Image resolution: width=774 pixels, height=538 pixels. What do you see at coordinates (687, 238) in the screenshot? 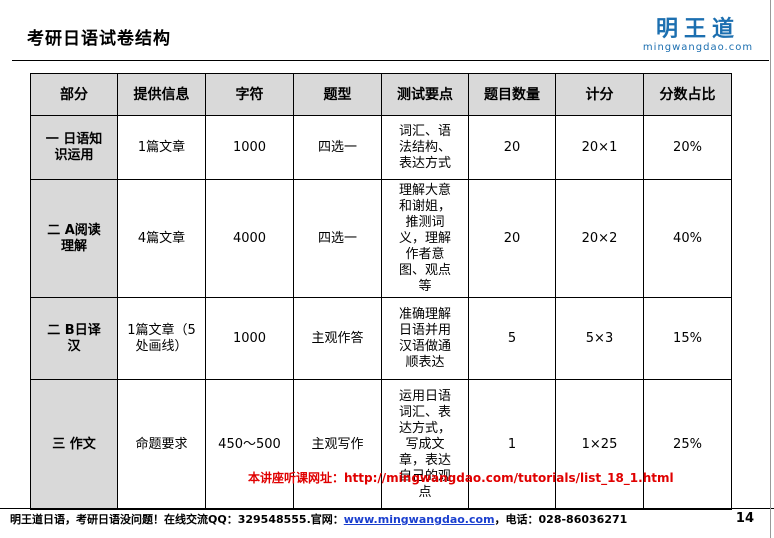
I see `cell-ratio: 40%` at bounding box center [687, 238].